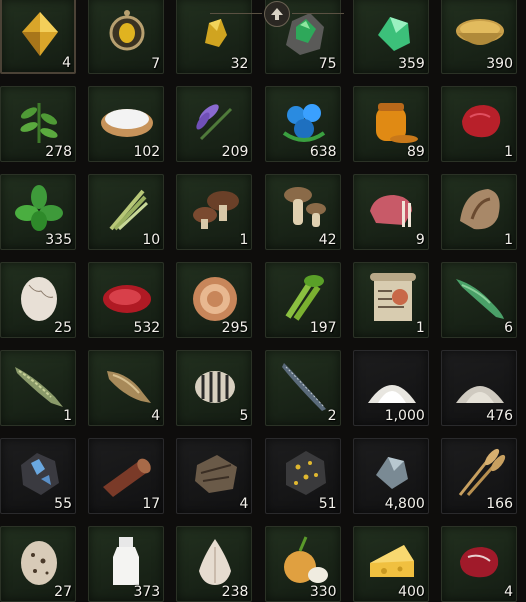  Describe the element at coordinates (244, 416) in the screenshot. I see `item-count: 5` at that location.